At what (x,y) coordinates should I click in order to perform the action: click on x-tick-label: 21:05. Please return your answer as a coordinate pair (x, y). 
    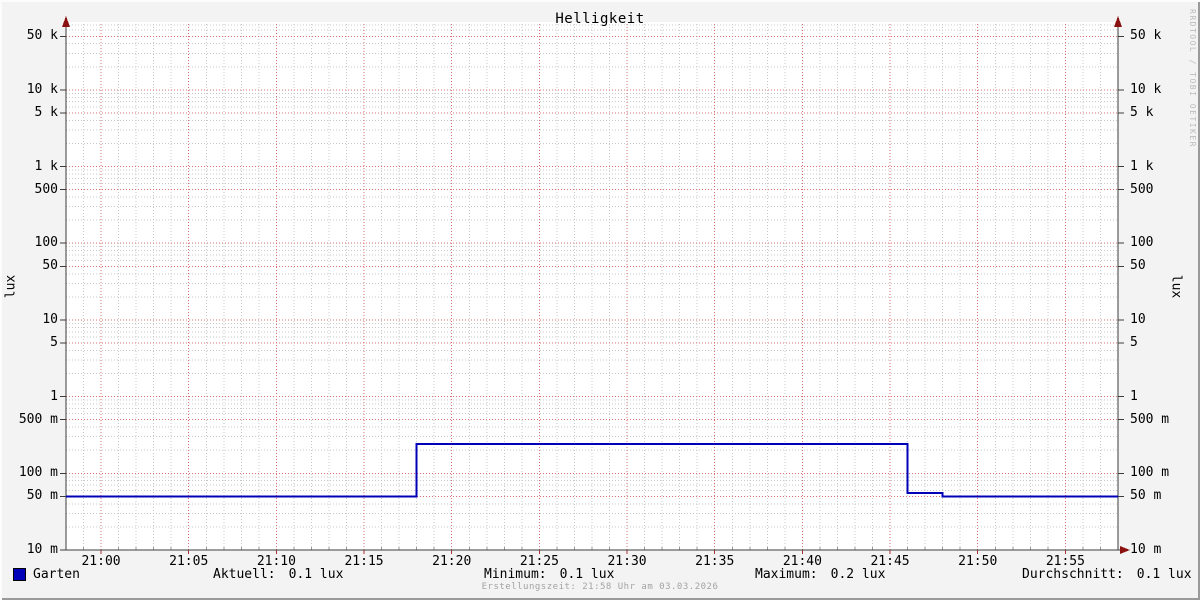
    Looking at the image, I should click on (189, 561).